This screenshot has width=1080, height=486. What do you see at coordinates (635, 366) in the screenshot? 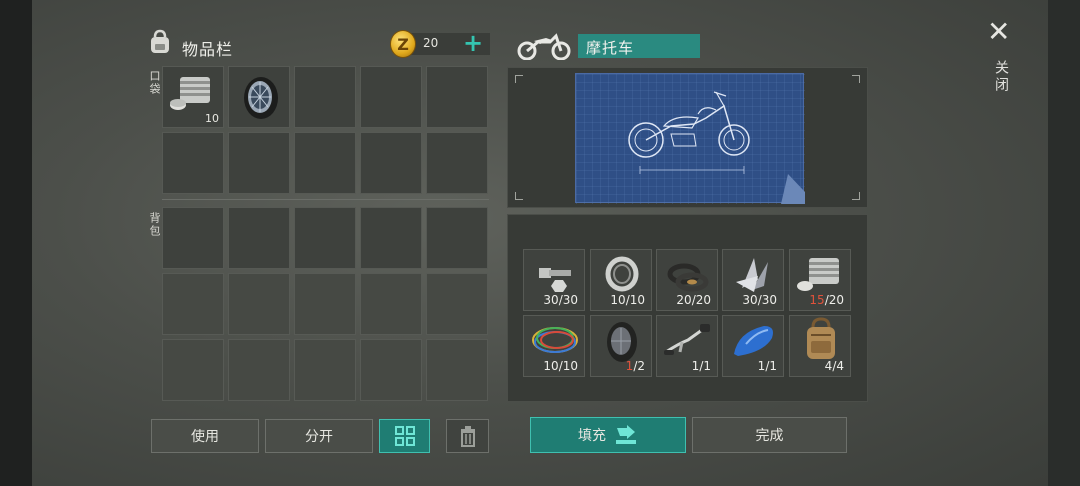
I see `material-qty: 1/2` at bounding box center [635, 366].